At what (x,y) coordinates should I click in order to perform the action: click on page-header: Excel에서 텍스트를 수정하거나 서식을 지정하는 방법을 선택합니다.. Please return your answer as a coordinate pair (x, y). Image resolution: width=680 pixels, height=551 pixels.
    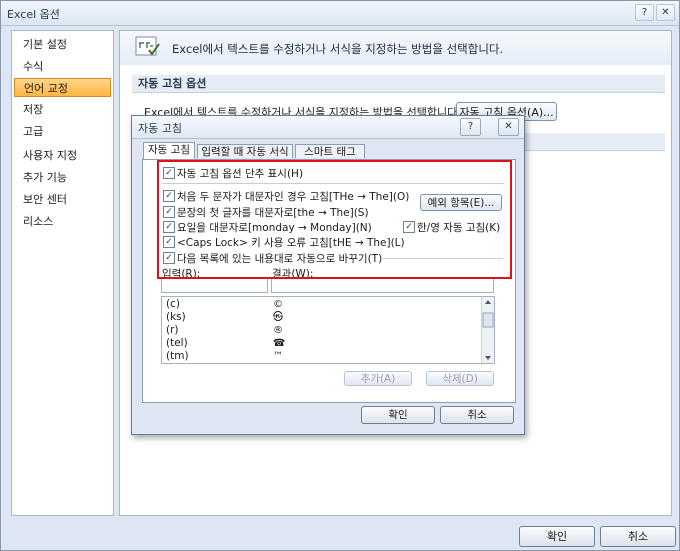
    Looking at the image, I should click on (338, 49).